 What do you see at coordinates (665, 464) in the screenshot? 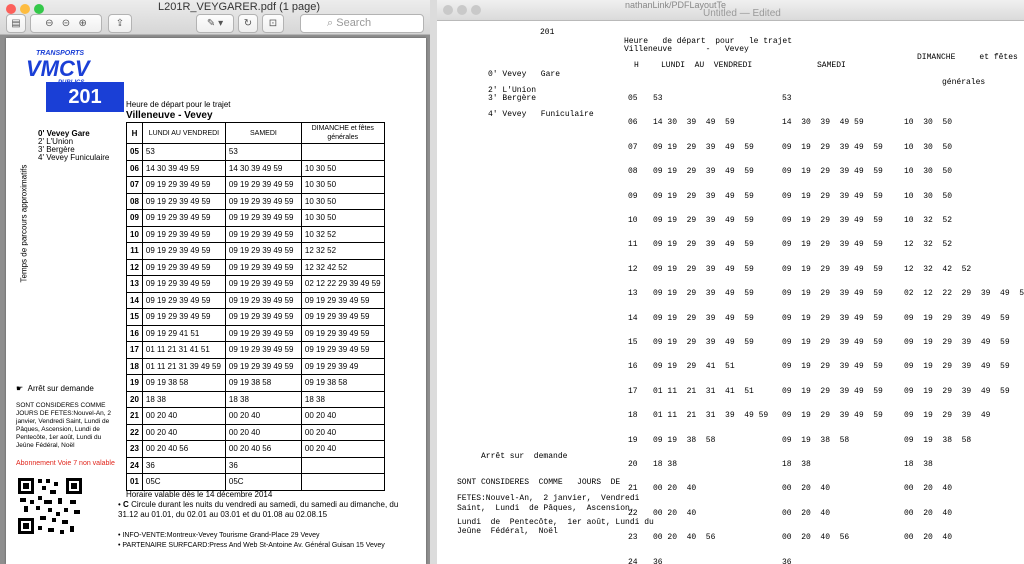
I see `te-weekday: 18 38` at bounding box center [665, 464].